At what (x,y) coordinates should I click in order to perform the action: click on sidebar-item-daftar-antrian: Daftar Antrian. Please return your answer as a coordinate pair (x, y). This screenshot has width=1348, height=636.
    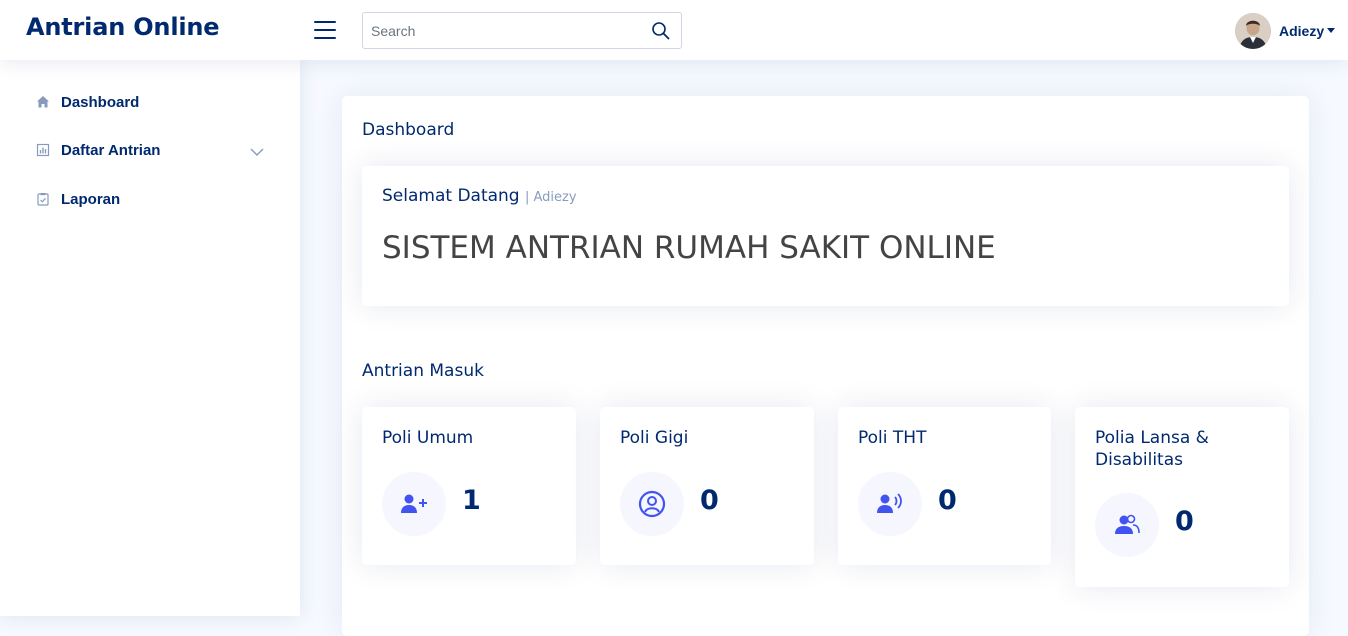
    Looking at the image, I should click on (150, 150).